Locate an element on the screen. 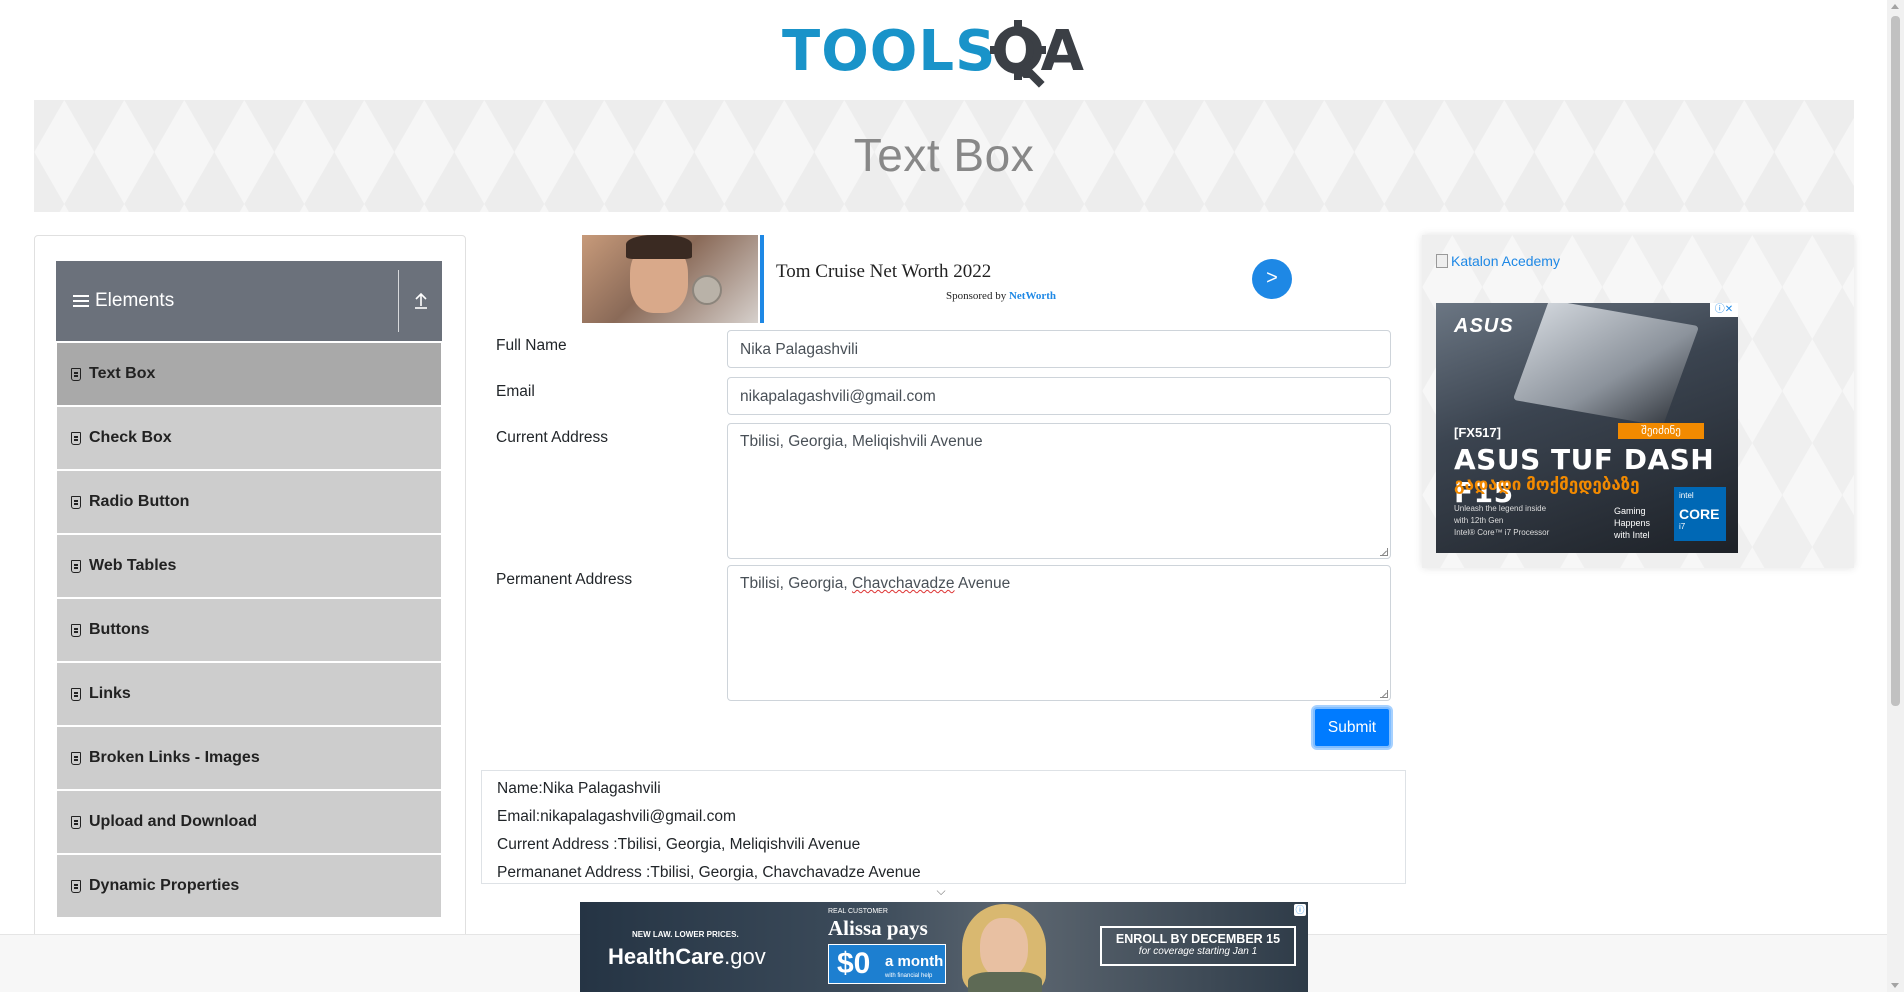 This screenshot has height=992, width=1904. broken-image-alt: Katalon Acedemy is located at coordinates (1505, 261).